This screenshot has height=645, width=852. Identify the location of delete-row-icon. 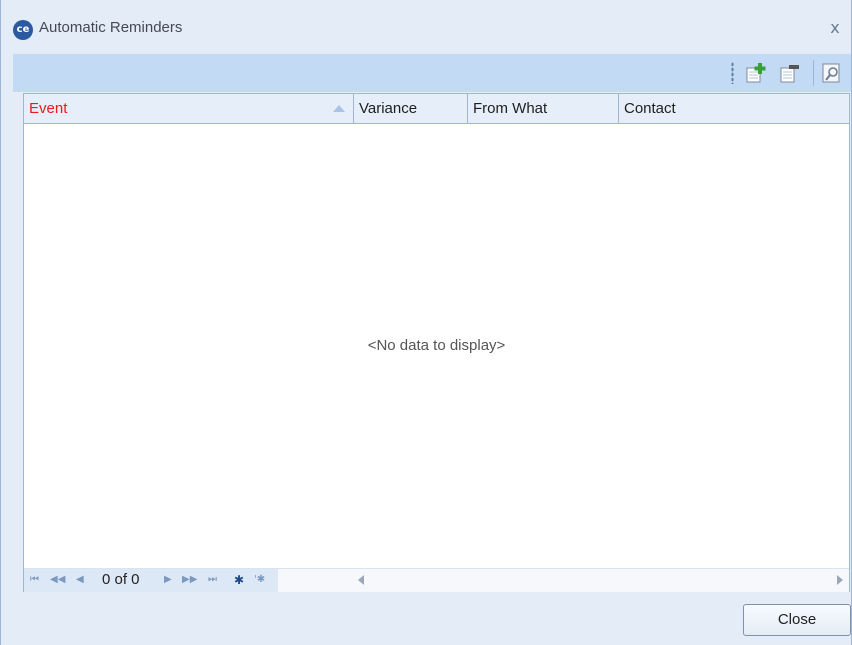
(790, 73).